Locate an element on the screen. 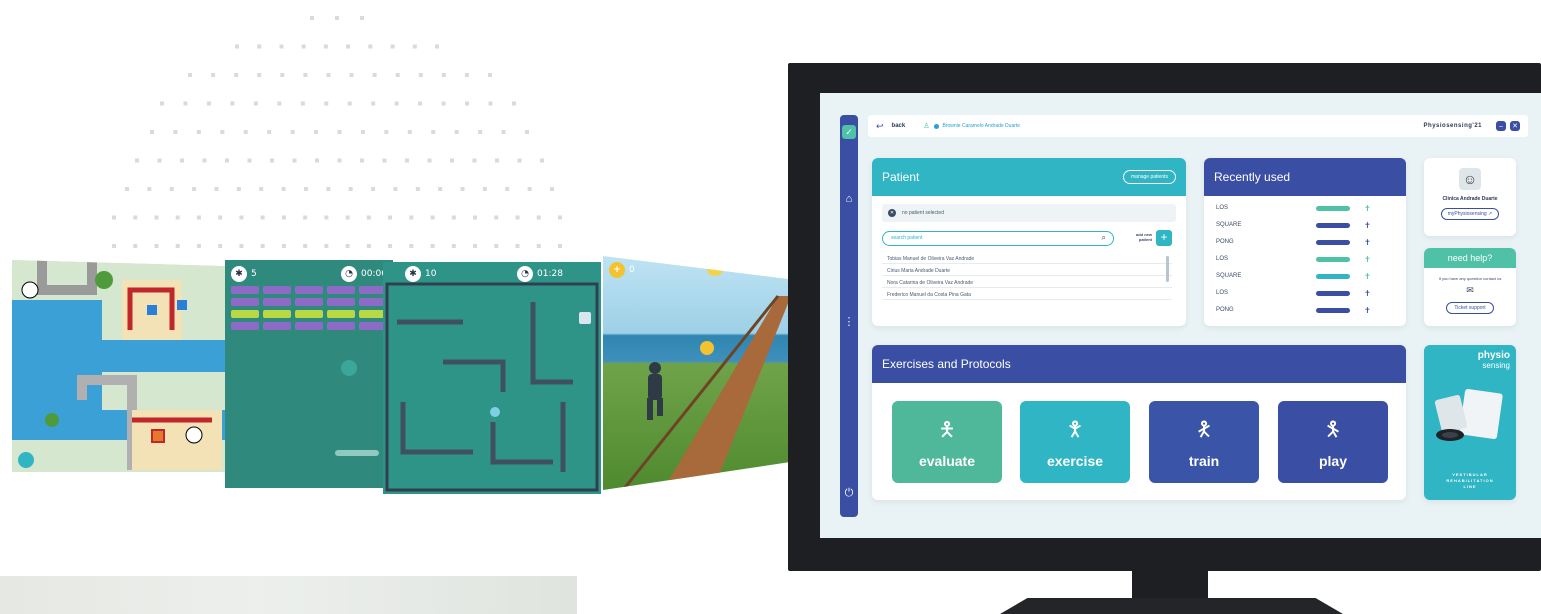 This screenshot has width=1541, height=614. decorative-dot-grid is located at coordinates (337, 132).